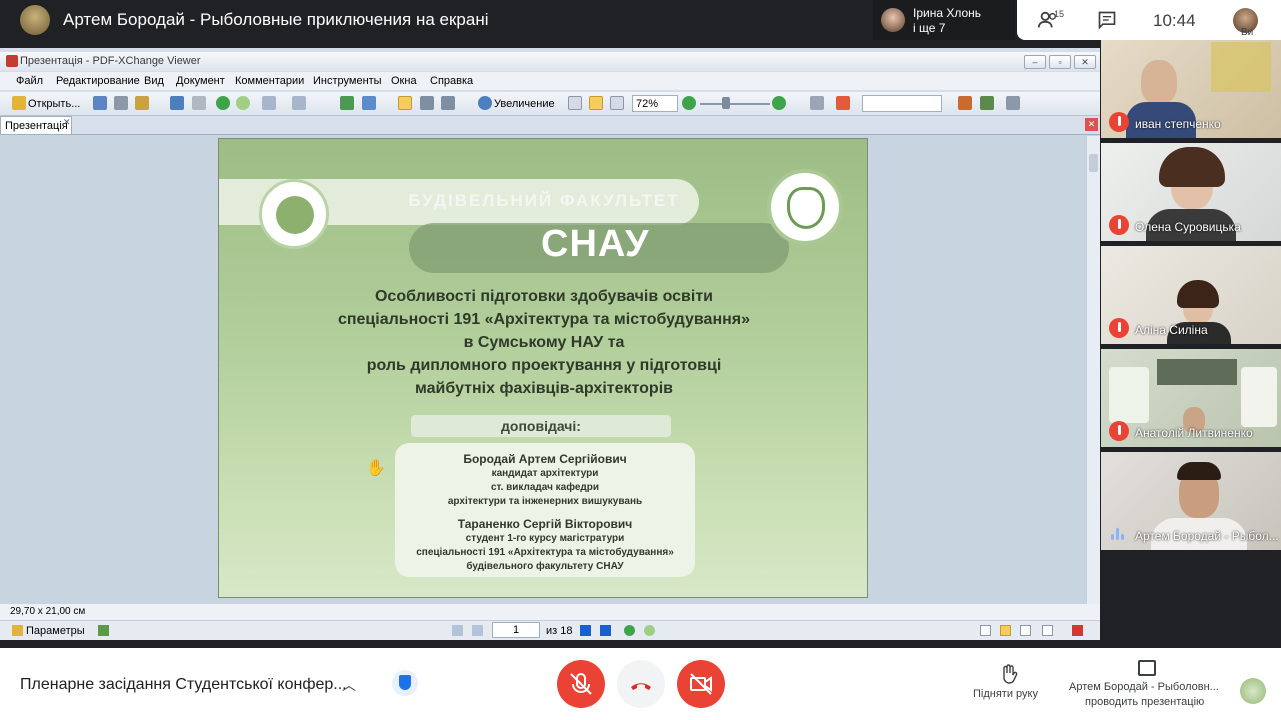 This screenshot has width=1281, height=720. I want to click on scrollbar-thumb, so click(1093, 163).